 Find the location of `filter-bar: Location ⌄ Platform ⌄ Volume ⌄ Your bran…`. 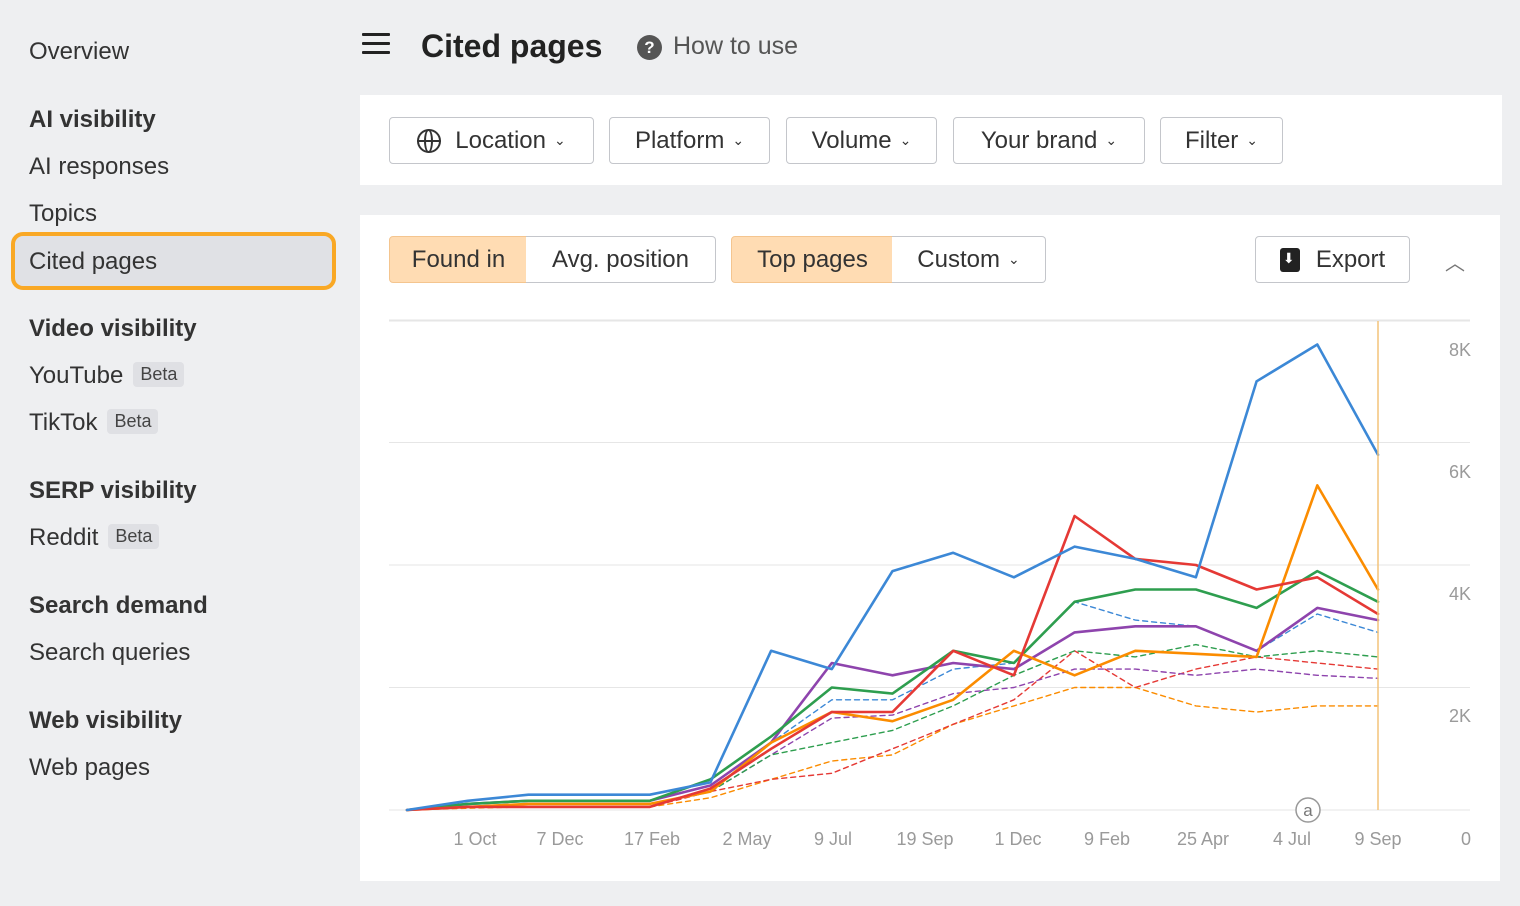

filter-bar: Location ⌄ Platform ⌄ Volume ⌄ Your bran… is located at coordinates (931, 140).